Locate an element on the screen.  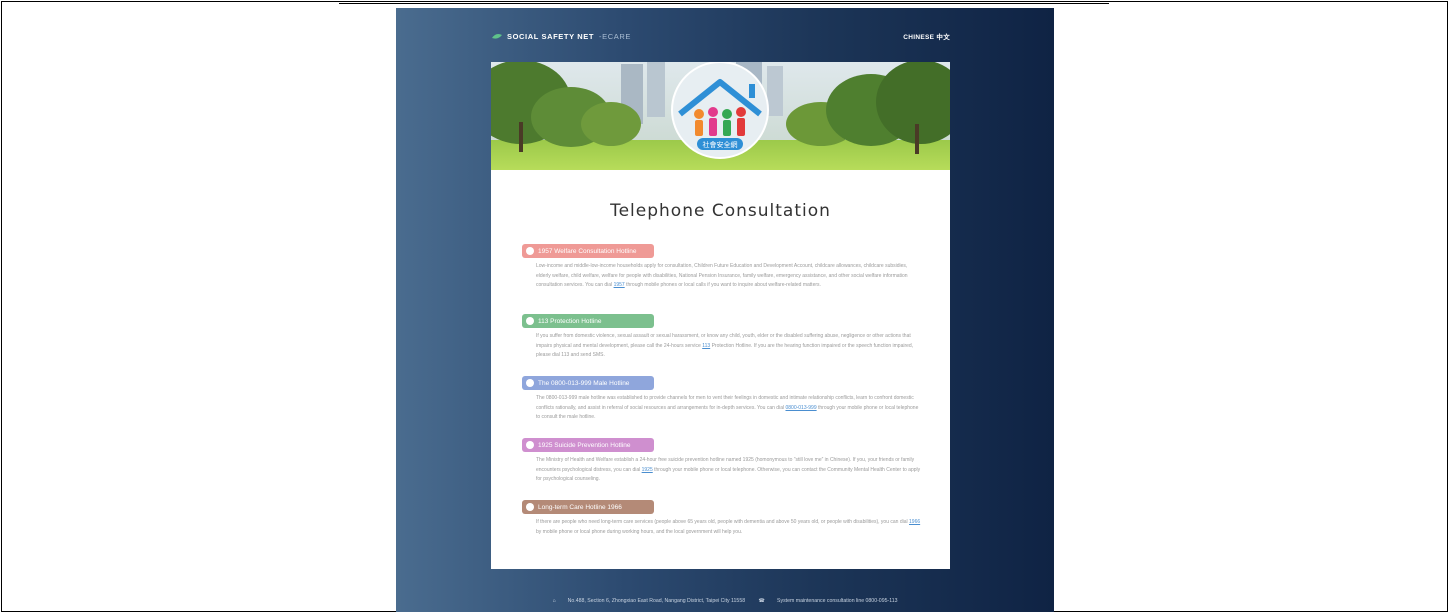
hotline-heading: 113 Protection Hotline is located at coordinates (588, 321).